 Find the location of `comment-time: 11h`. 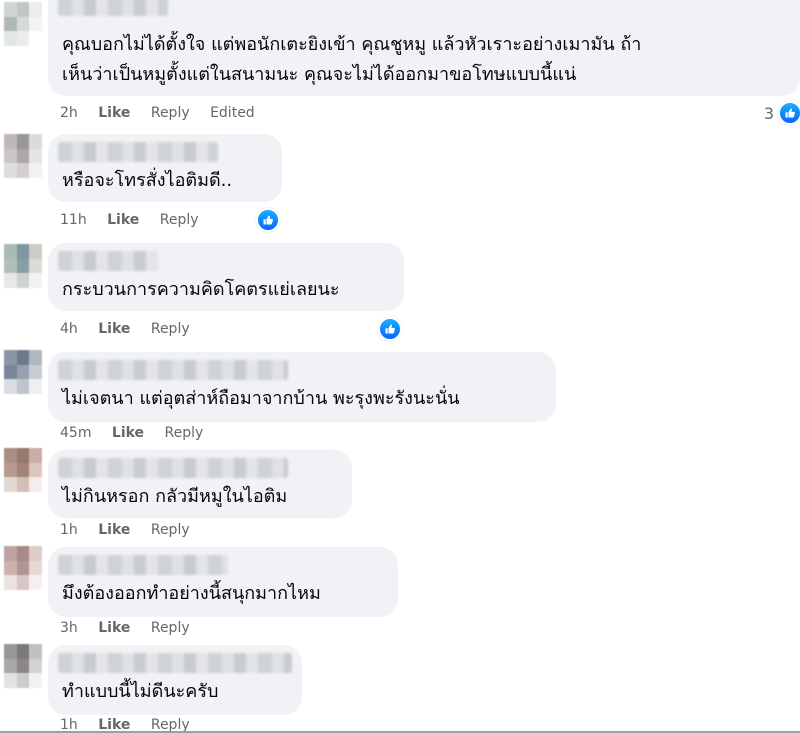

comment-time: 11h is located at coordinates (73, 220).